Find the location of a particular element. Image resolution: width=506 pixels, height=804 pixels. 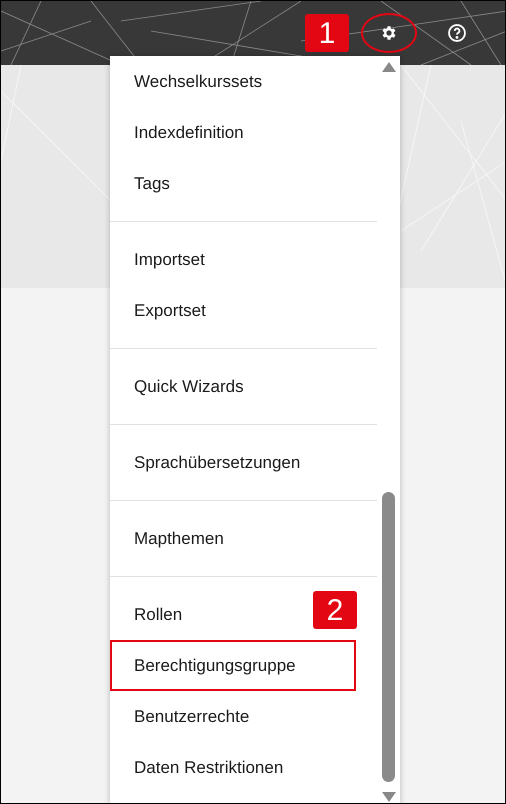

menu-item: Indexdefinition is located at coordinates (208, 132).